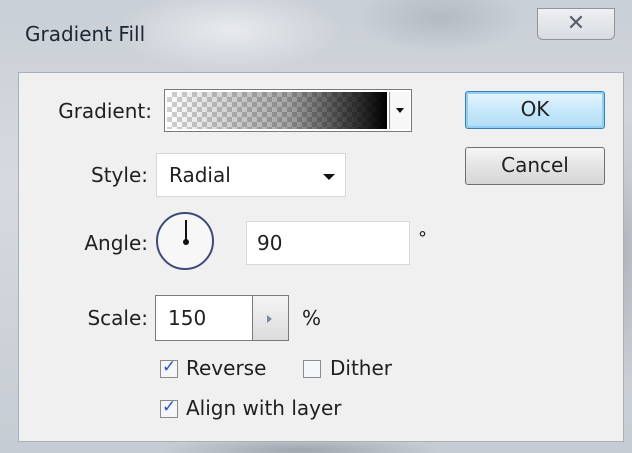  I want to click on close-button: ✕, so click(576, 24).